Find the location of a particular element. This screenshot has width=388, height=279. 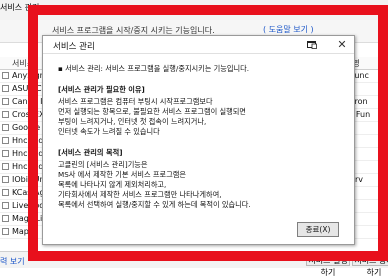

bg-spacer is located at coordinates (301, 260).